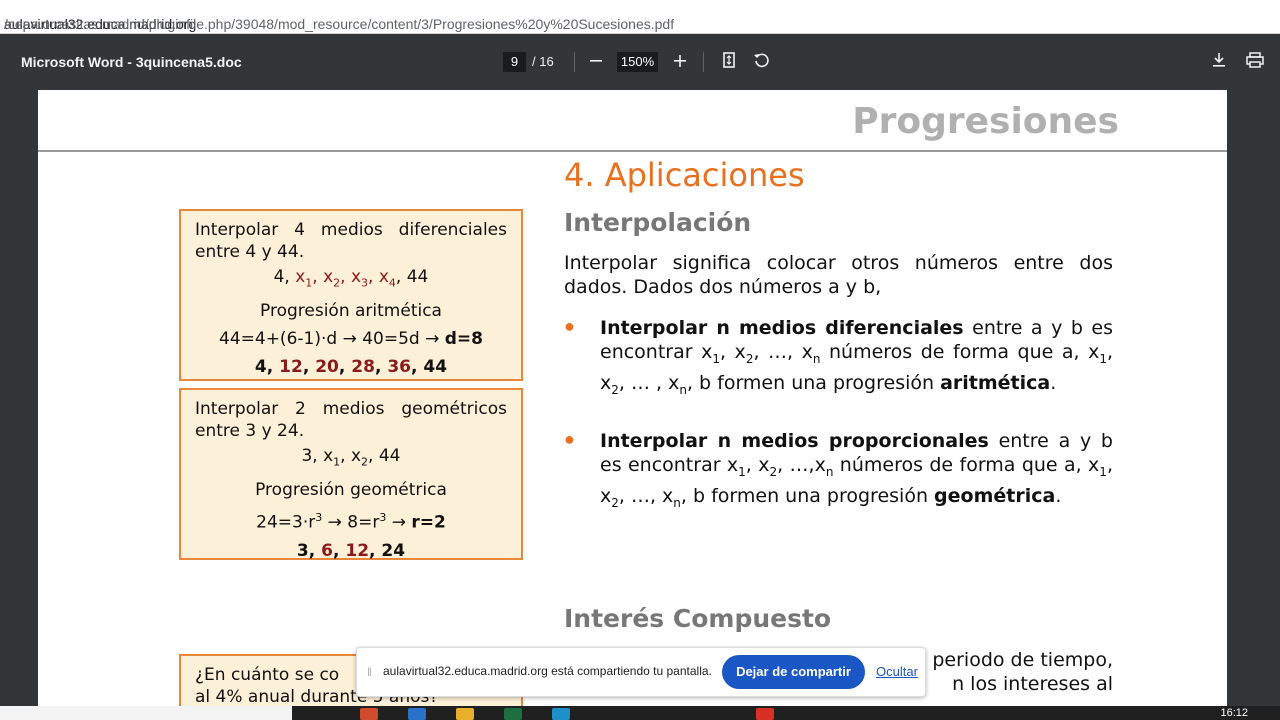  Describe the element at coordinates (351, 278) in the screenshot. I see `box-sequence: 4, x1, x2, x3, x4, 44` at that location.